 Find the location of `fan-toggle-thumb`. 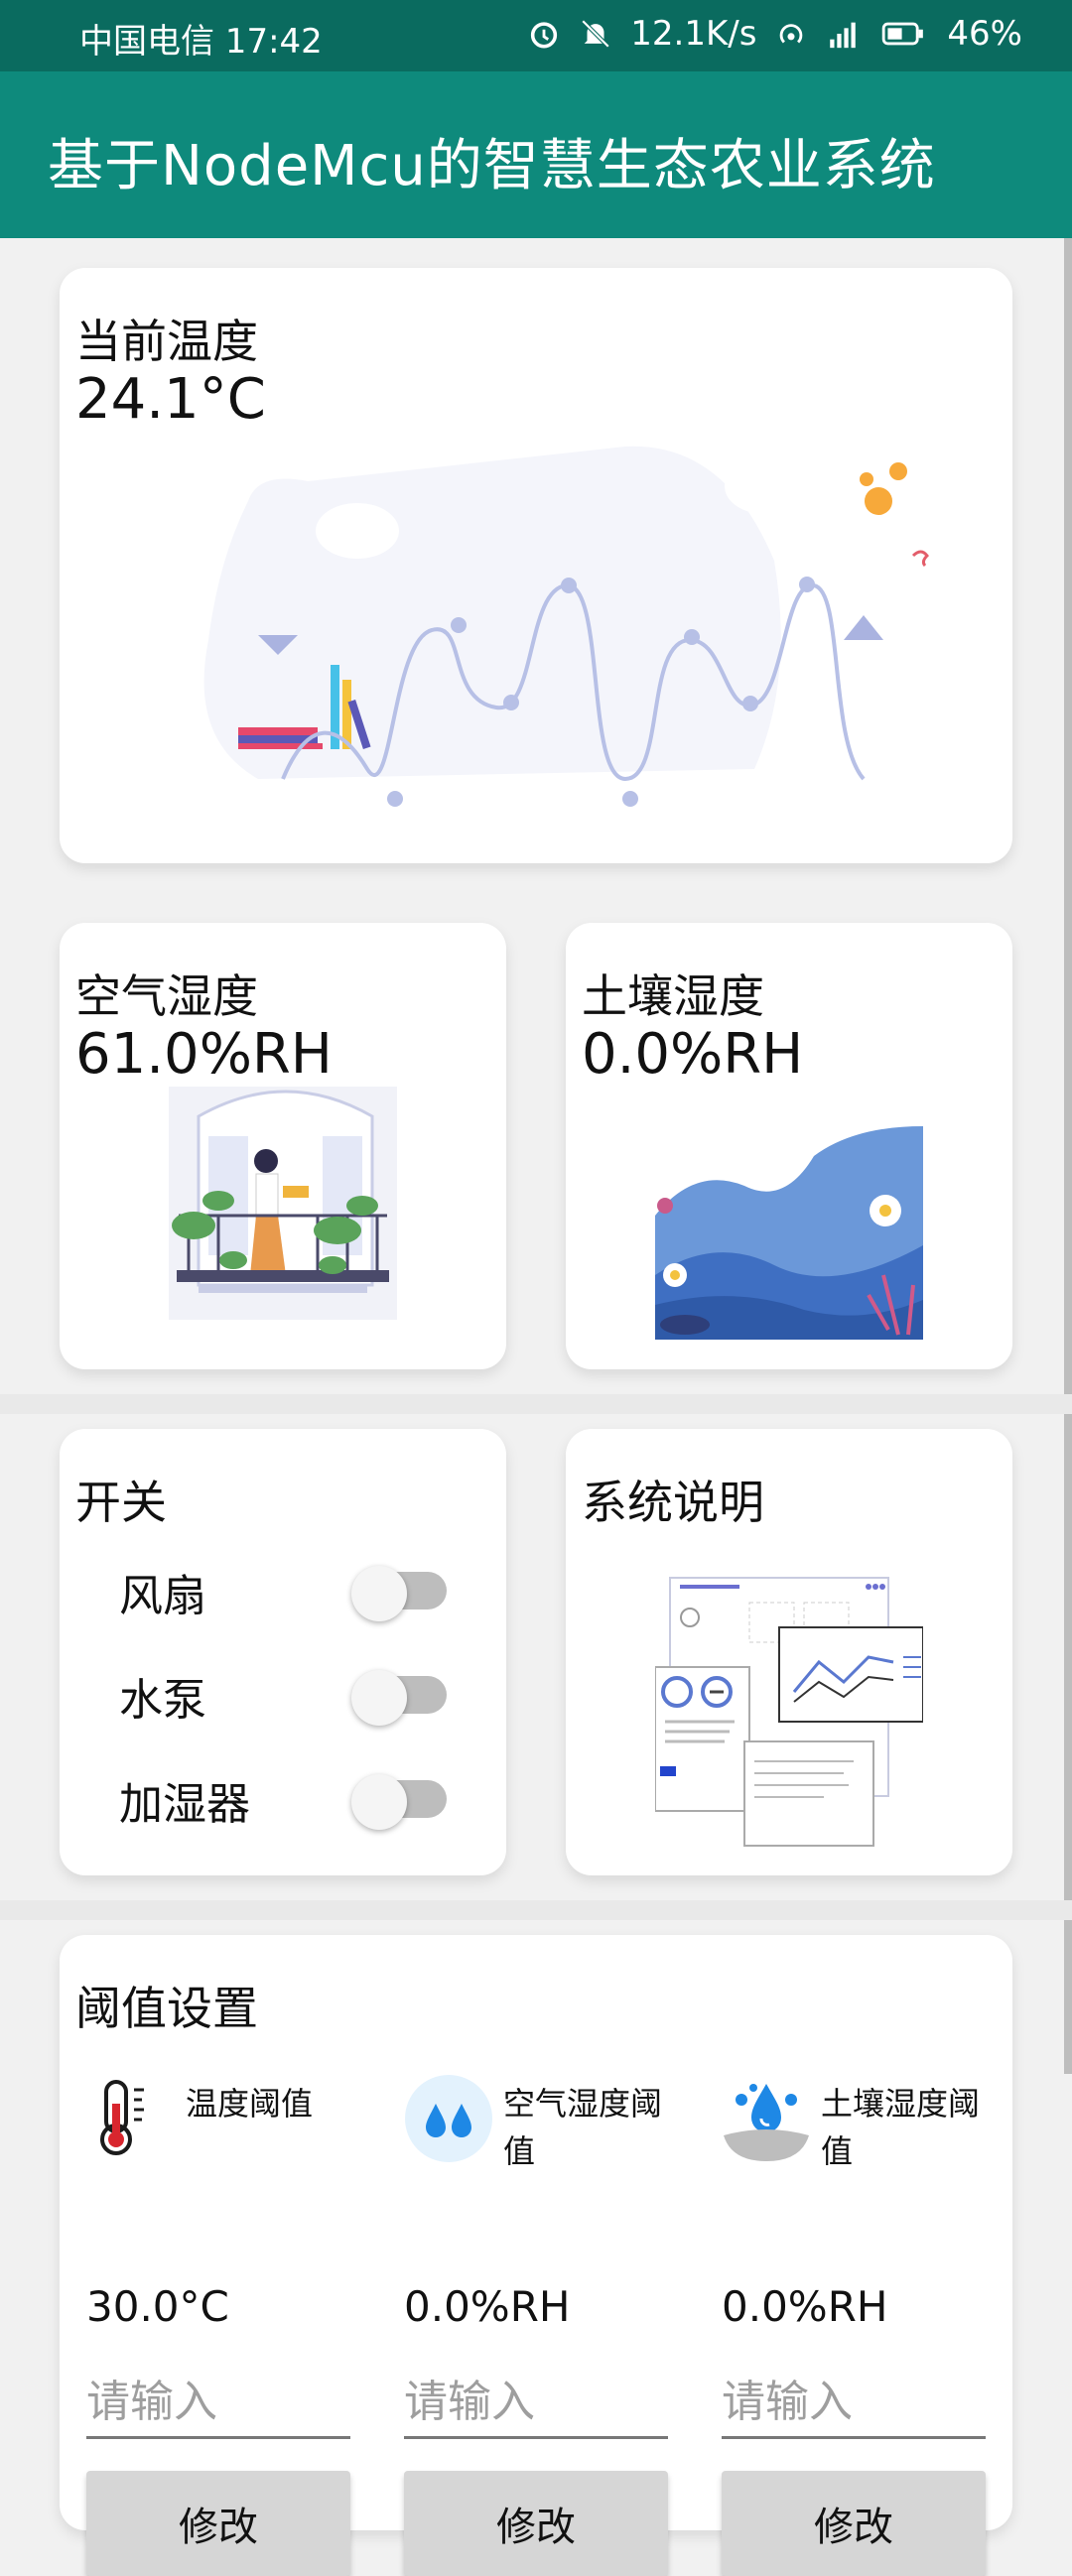

fan-toggle-thumb is located at coordinates (379, 1594).